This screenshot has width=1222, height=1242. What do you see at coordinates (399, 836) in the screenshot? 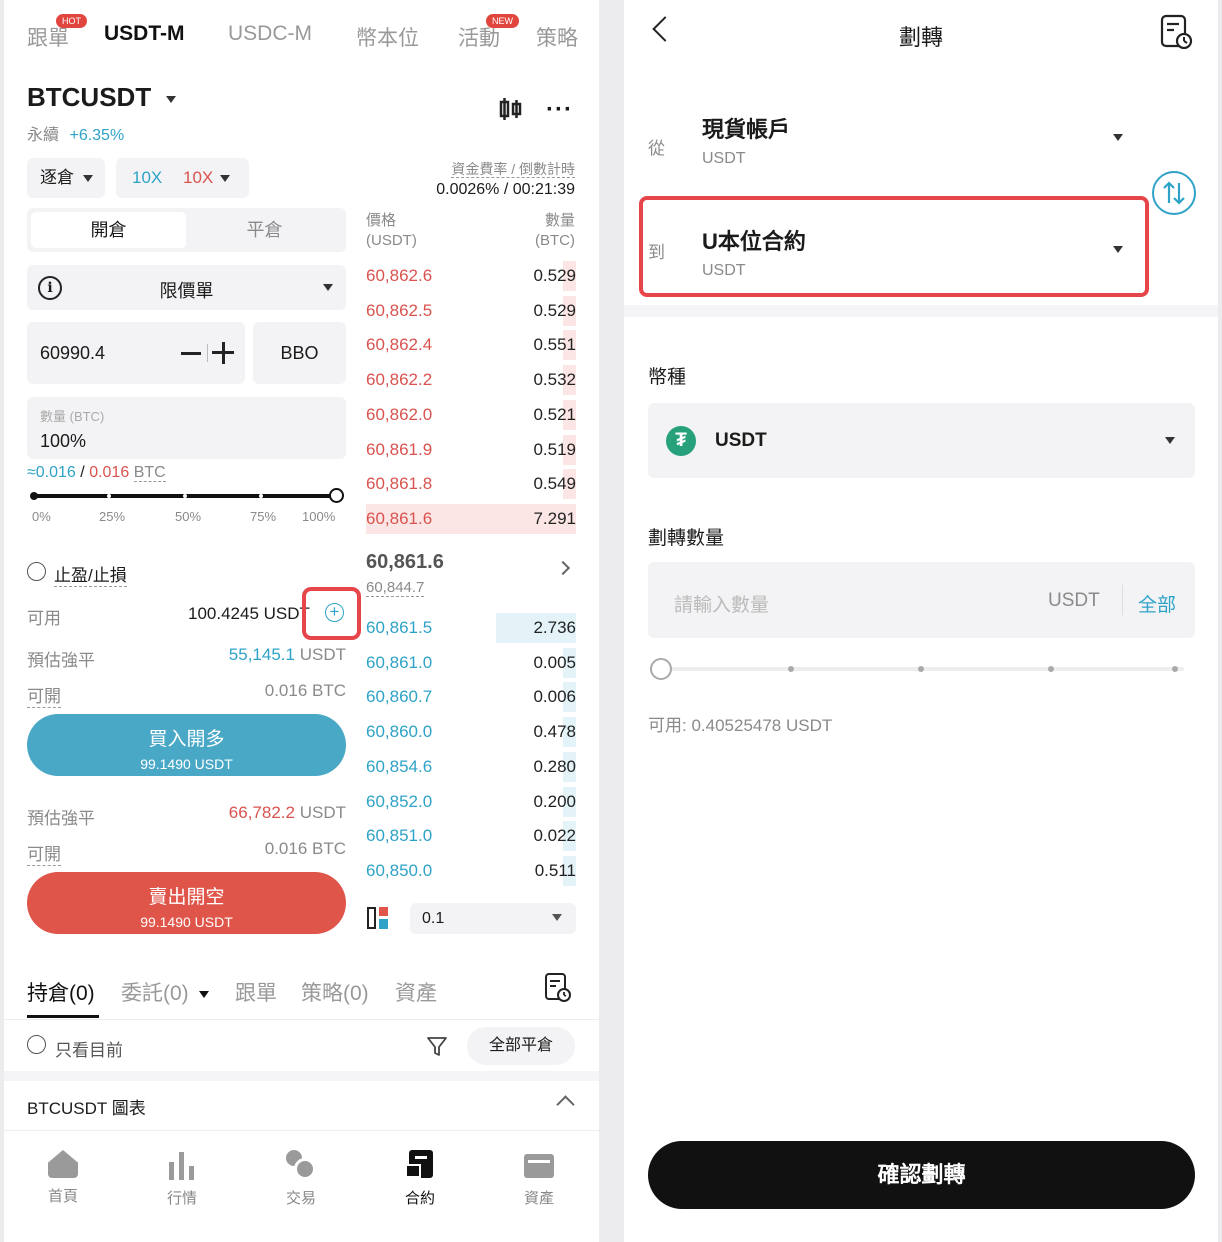
I see `bid-price: 60,851.0` at bounding box center [399, 836].